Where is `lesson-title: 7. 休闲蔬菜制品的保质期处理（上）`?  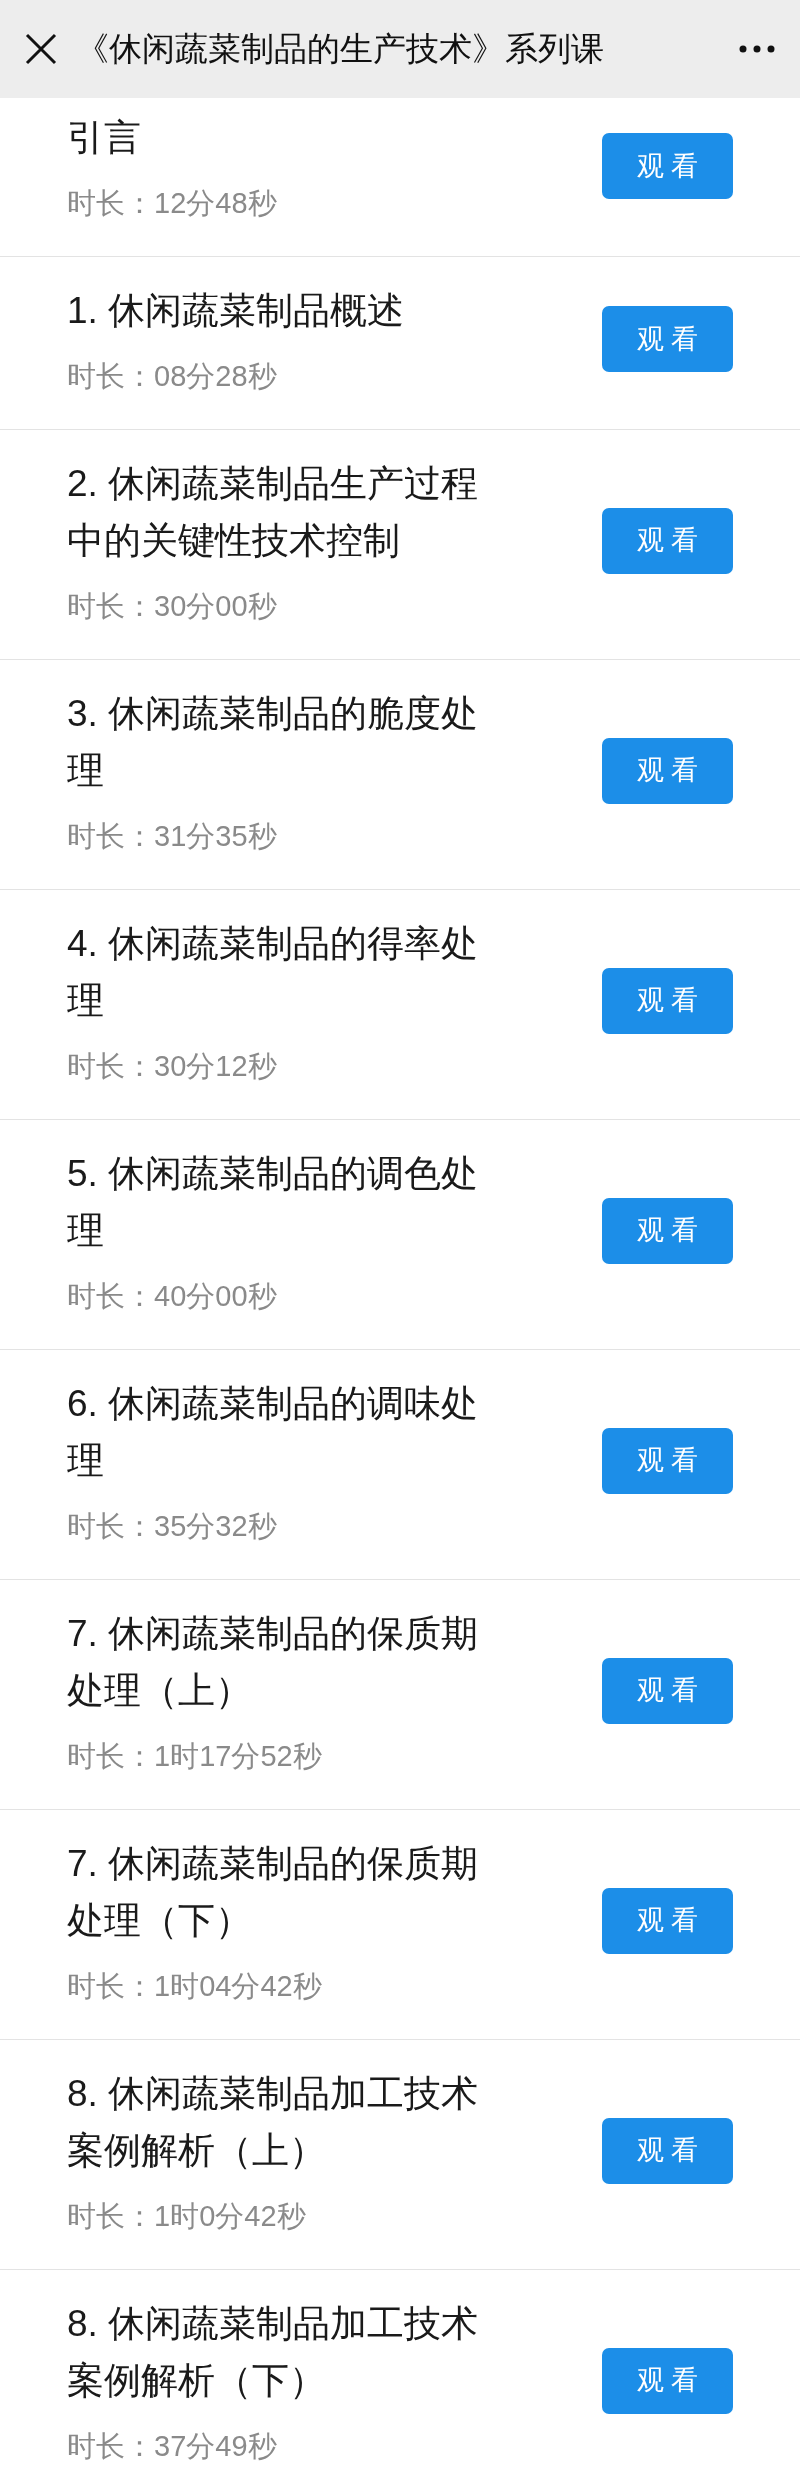
lesson-title: 7. 休闲蔬菜制品的保质期处理（上） is located at coordinates (273, 1662).